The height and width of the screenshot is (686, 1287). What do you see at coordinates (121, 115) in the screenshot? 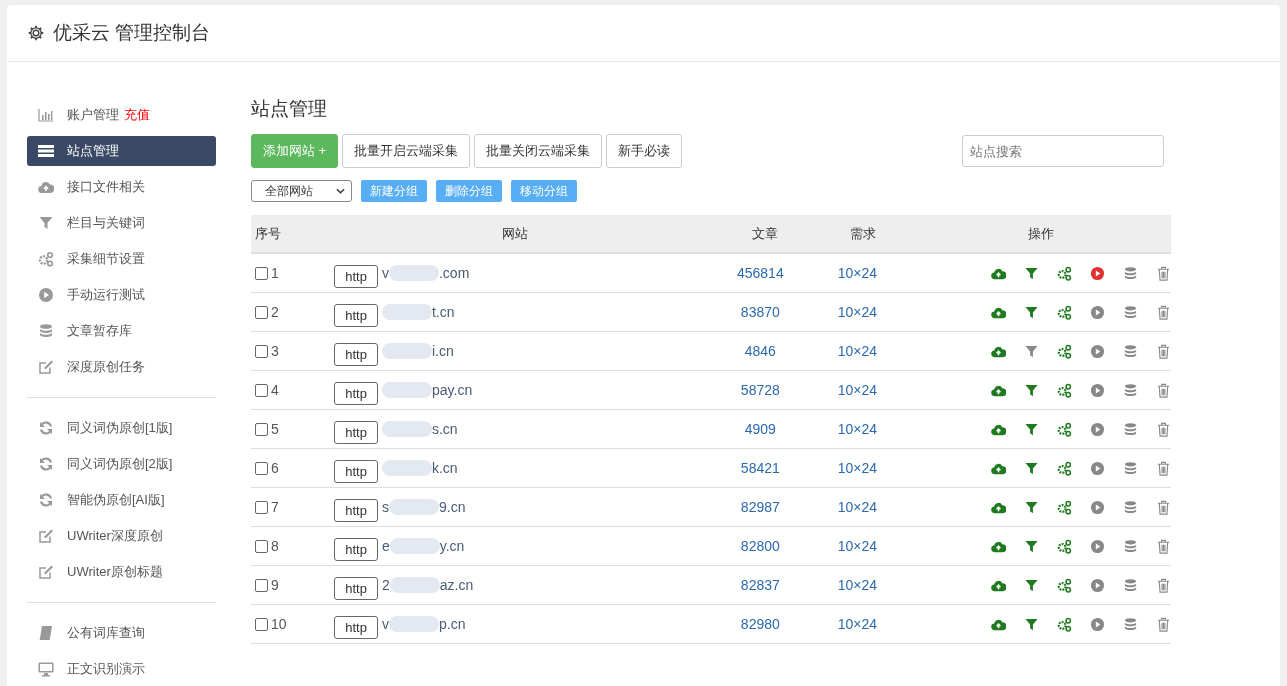
I see `sidebar-item: 账户管理 充值` at bounding box center [121, 115].